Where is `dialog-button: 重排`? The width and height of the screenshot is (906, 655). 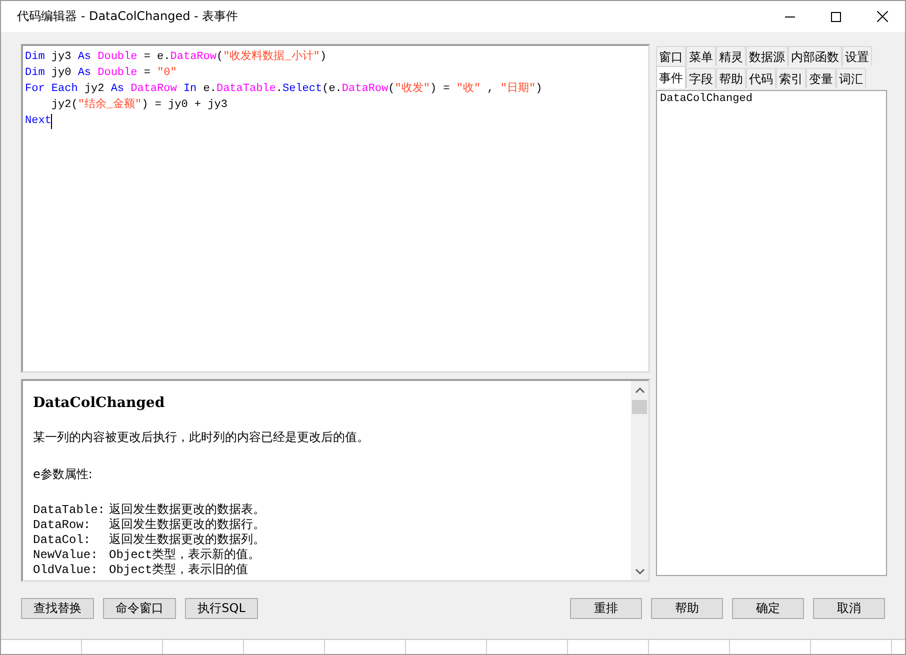
dialog-button: 重排 is located at coordinates (606, 608).